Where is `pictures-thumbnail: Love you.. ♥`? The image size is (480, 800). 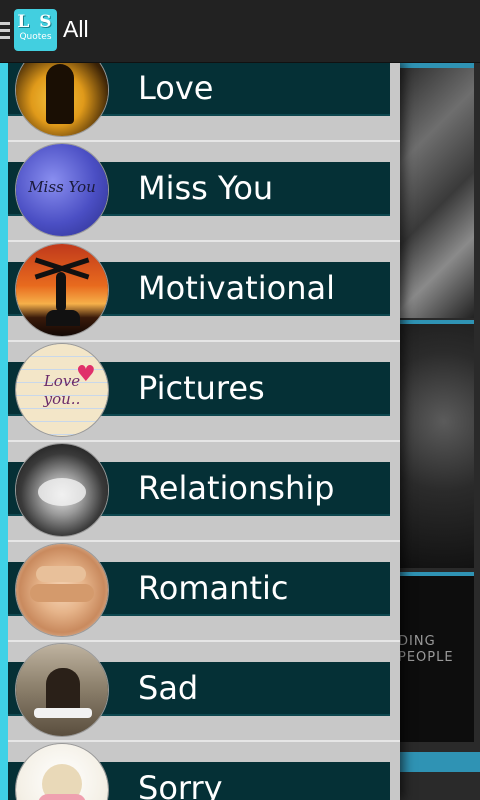
pictures-thumbnail: Love you.. ♥ is located at coordinates (62, 390).